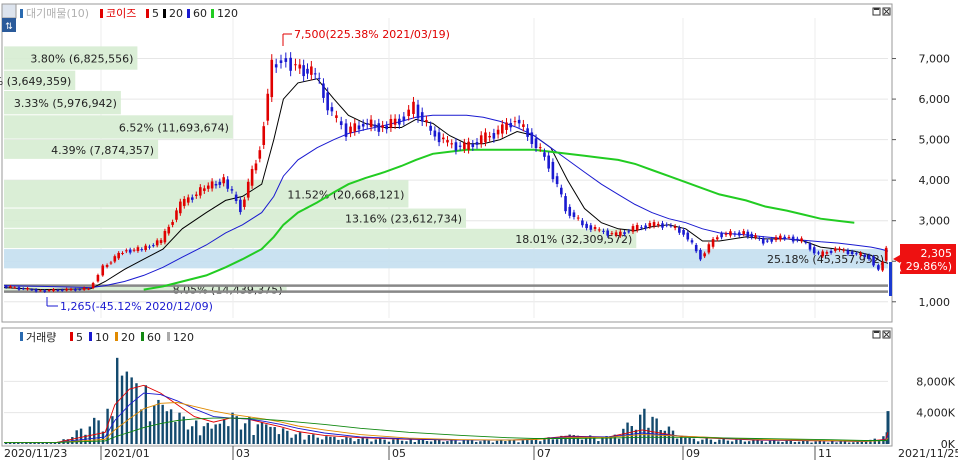 This screenshot has width=958, height=466. Describe the element at coordinates (935, 381) in the screenshot. I see `volume-tick-label: 8,000K` at that location.